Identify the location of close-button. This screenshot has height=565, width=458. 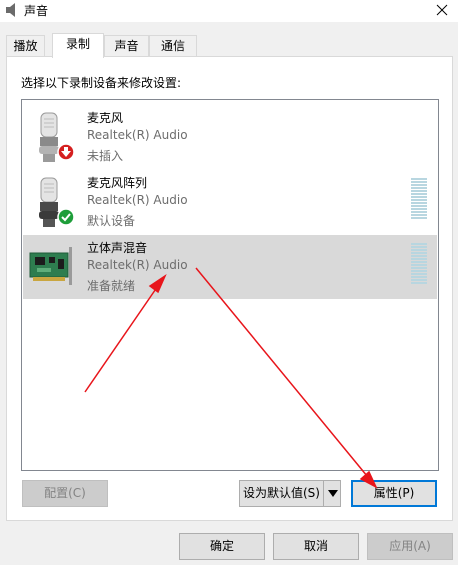
(443, 11).